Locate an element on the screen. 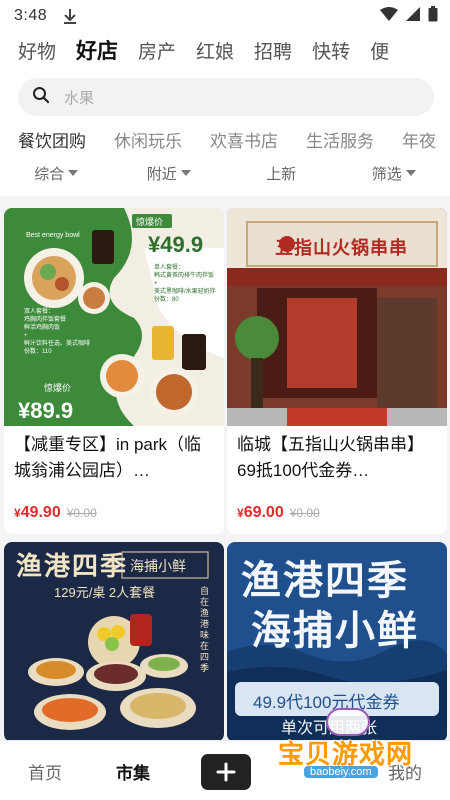 The image size is (450, 800). product-image: 五指山火锅串串 is located at coordinates (337, 317).